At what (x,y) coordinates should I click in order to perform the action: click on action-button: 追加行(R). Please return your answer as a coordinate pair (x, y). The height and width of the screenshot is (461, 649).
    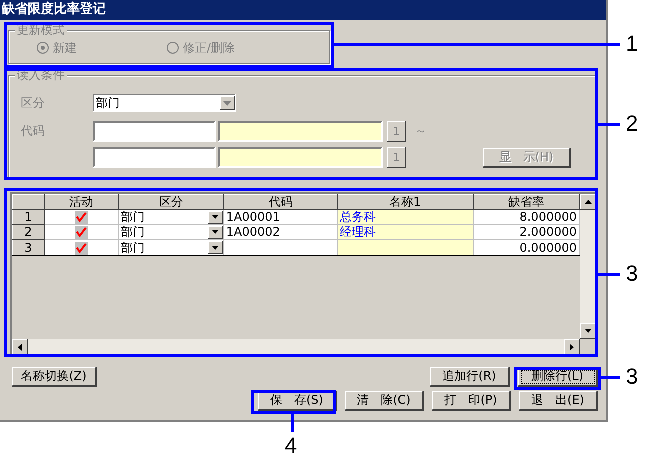
    Looking at the image, I should click on (470, 377).